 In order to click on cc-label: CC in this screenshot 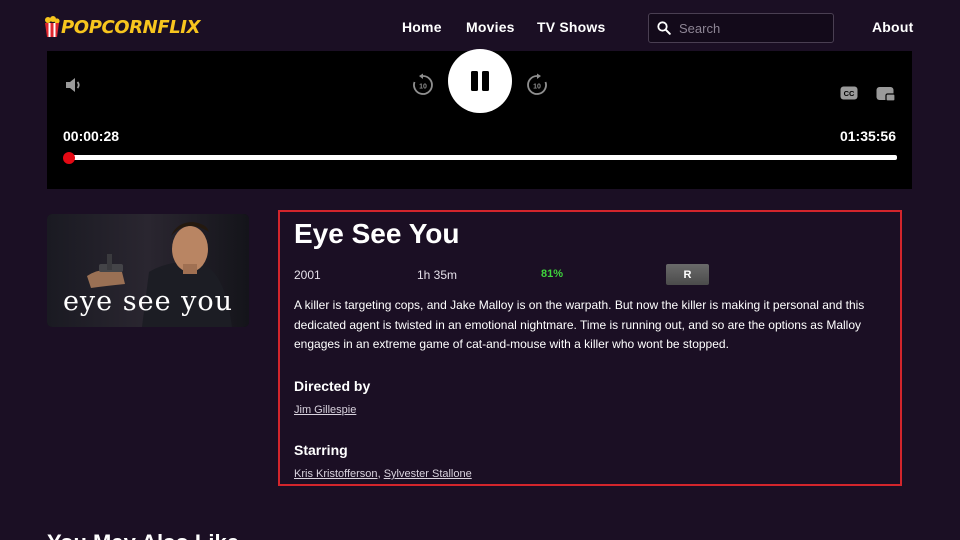, I will do `click(849, 93)`.